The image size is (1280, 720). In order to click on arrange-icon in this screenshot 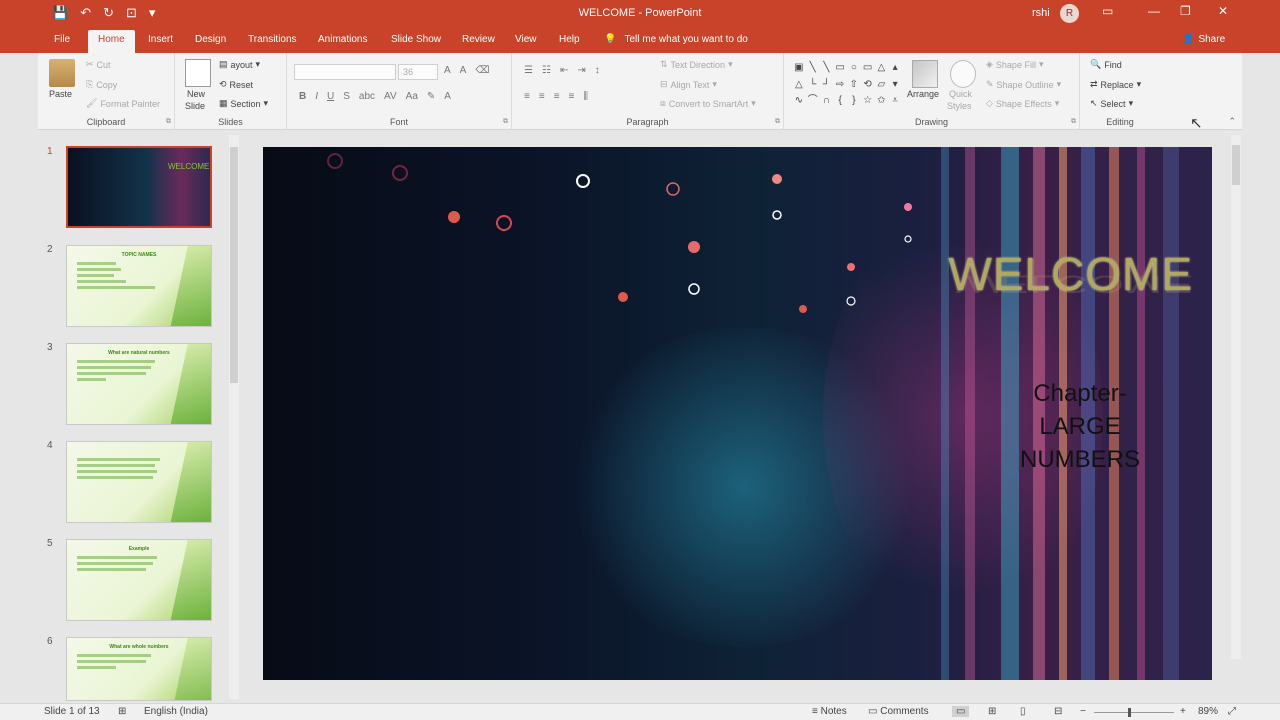, I will do `click(925, 74)`.